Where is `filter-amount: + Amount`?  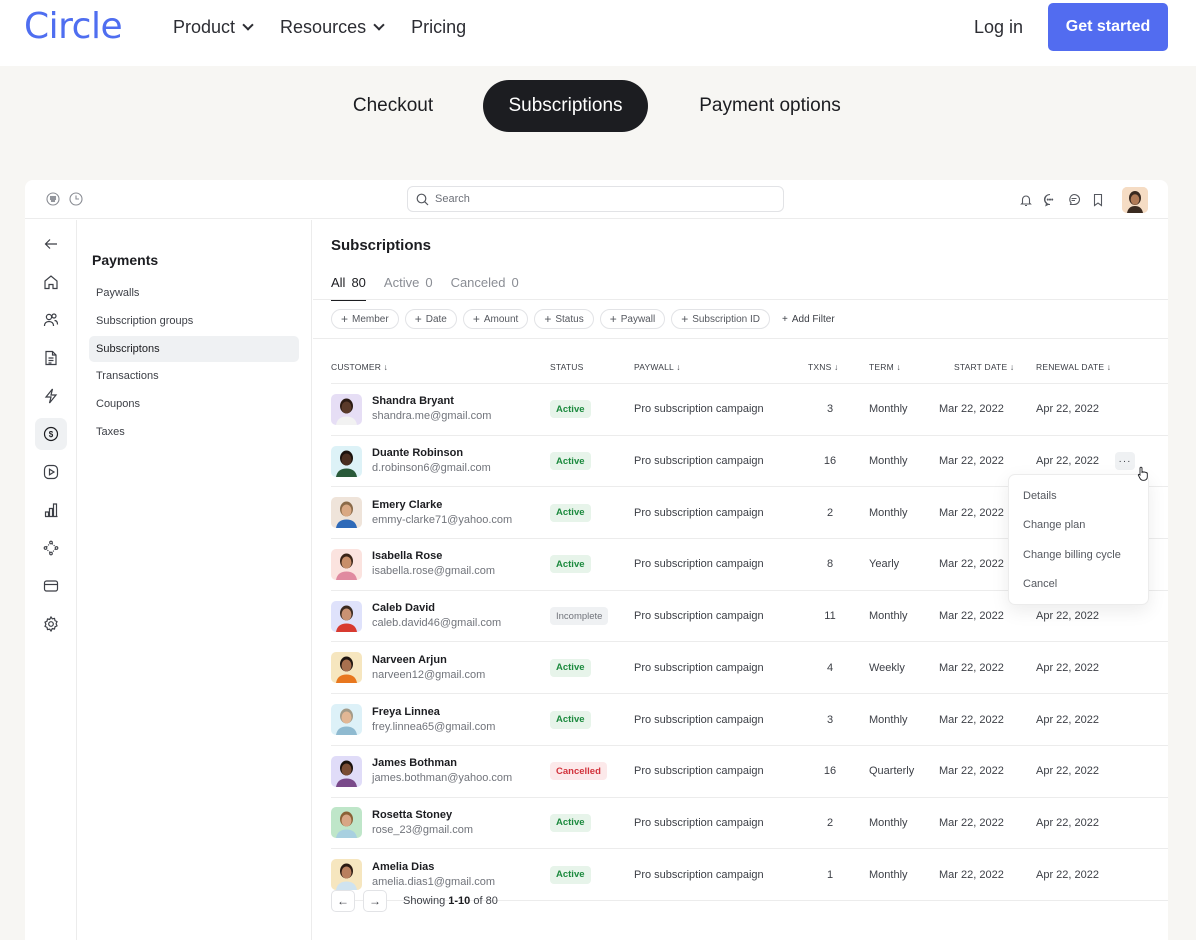 filter-amount: + Amount is located at coordinates (495, 319).